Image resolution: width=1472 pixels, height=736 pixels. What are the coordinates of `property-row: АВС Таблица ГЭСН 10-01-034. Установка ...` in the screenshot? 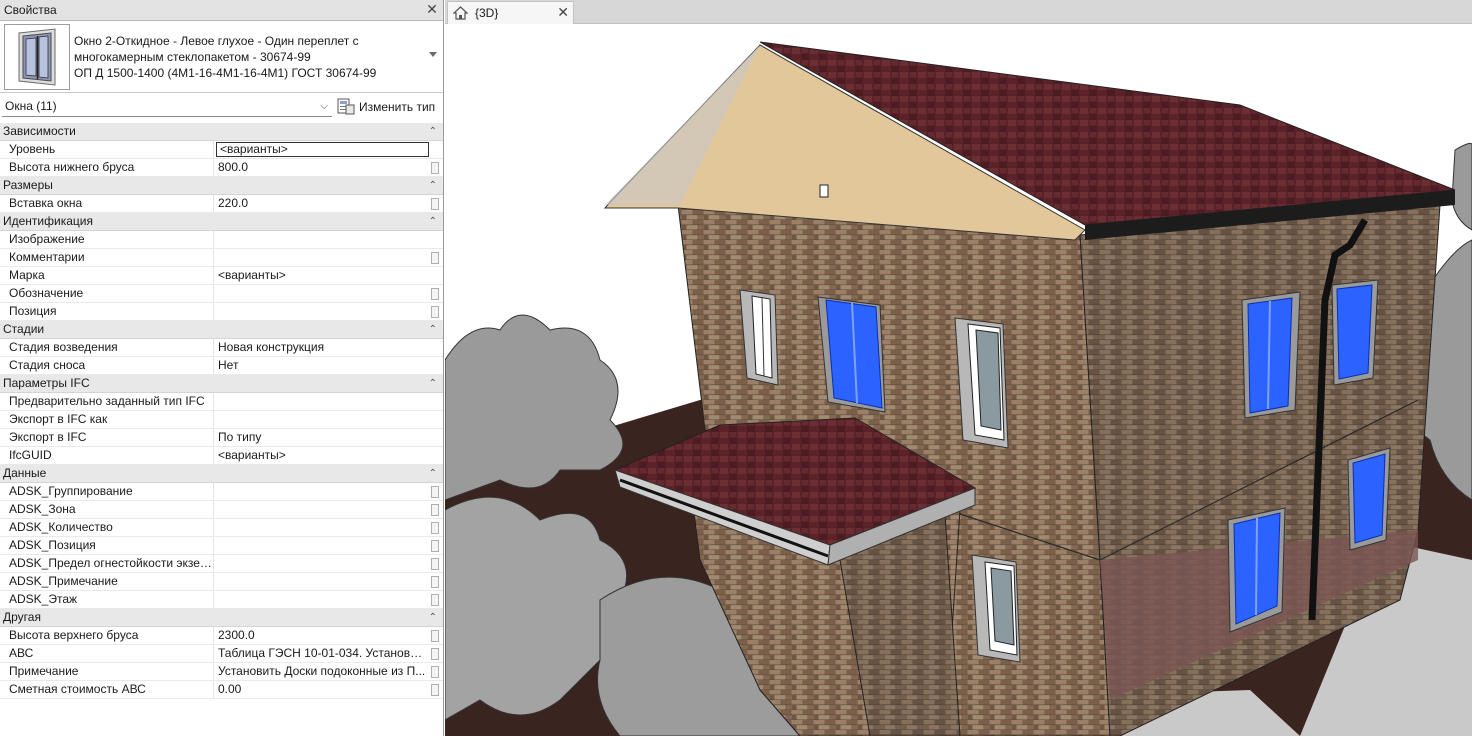 It's located at (221, 654).